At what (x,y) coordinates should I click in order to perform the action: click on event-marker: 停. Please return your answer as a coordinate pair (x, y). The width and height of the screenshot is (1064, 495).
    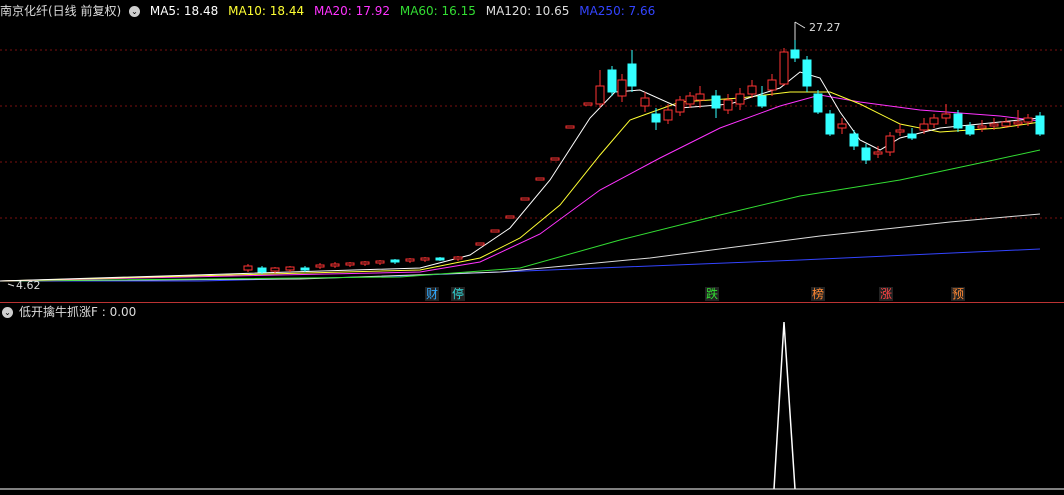
    Looking at the image, I should click on (458, 294).